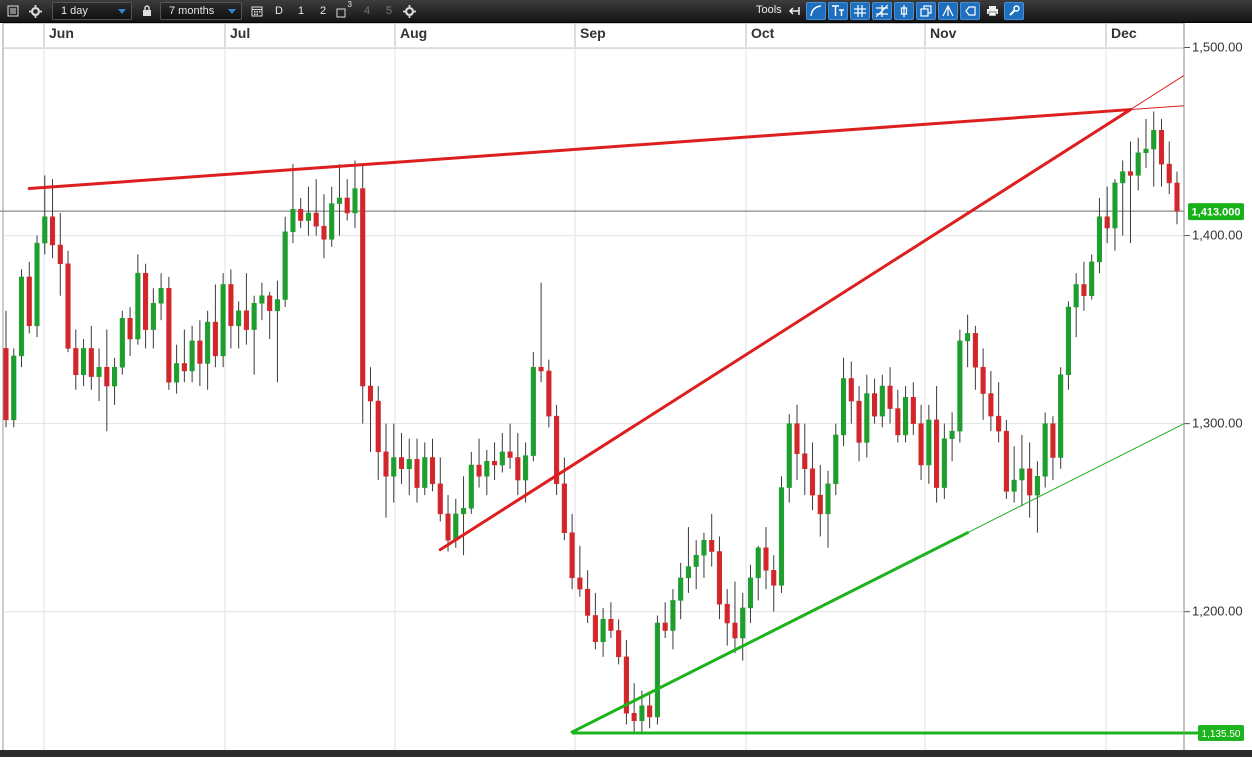  Describe the element at coordinates (794, 11) in the screenshot. I see `back-arrow-icon` at that location.